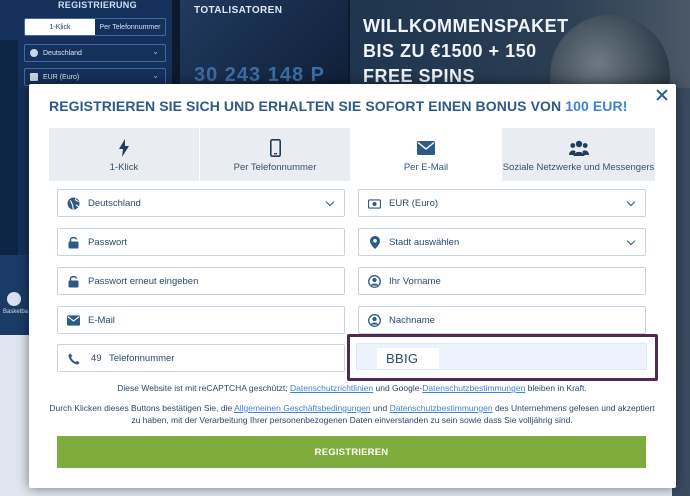  What do you see at coordinates (331, 388) in the screenshot?
I see `privacy-policy-link: Datenschutzrichtlinien` at bounding box center [331, 388].